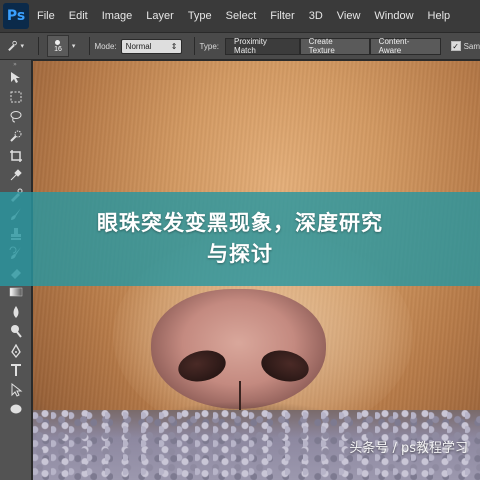  What do you see at coordinates (408, 448) in the screenshot?
I see `source-watermark: 头条号 / ps教程学习` at bounding box center [408, 448].